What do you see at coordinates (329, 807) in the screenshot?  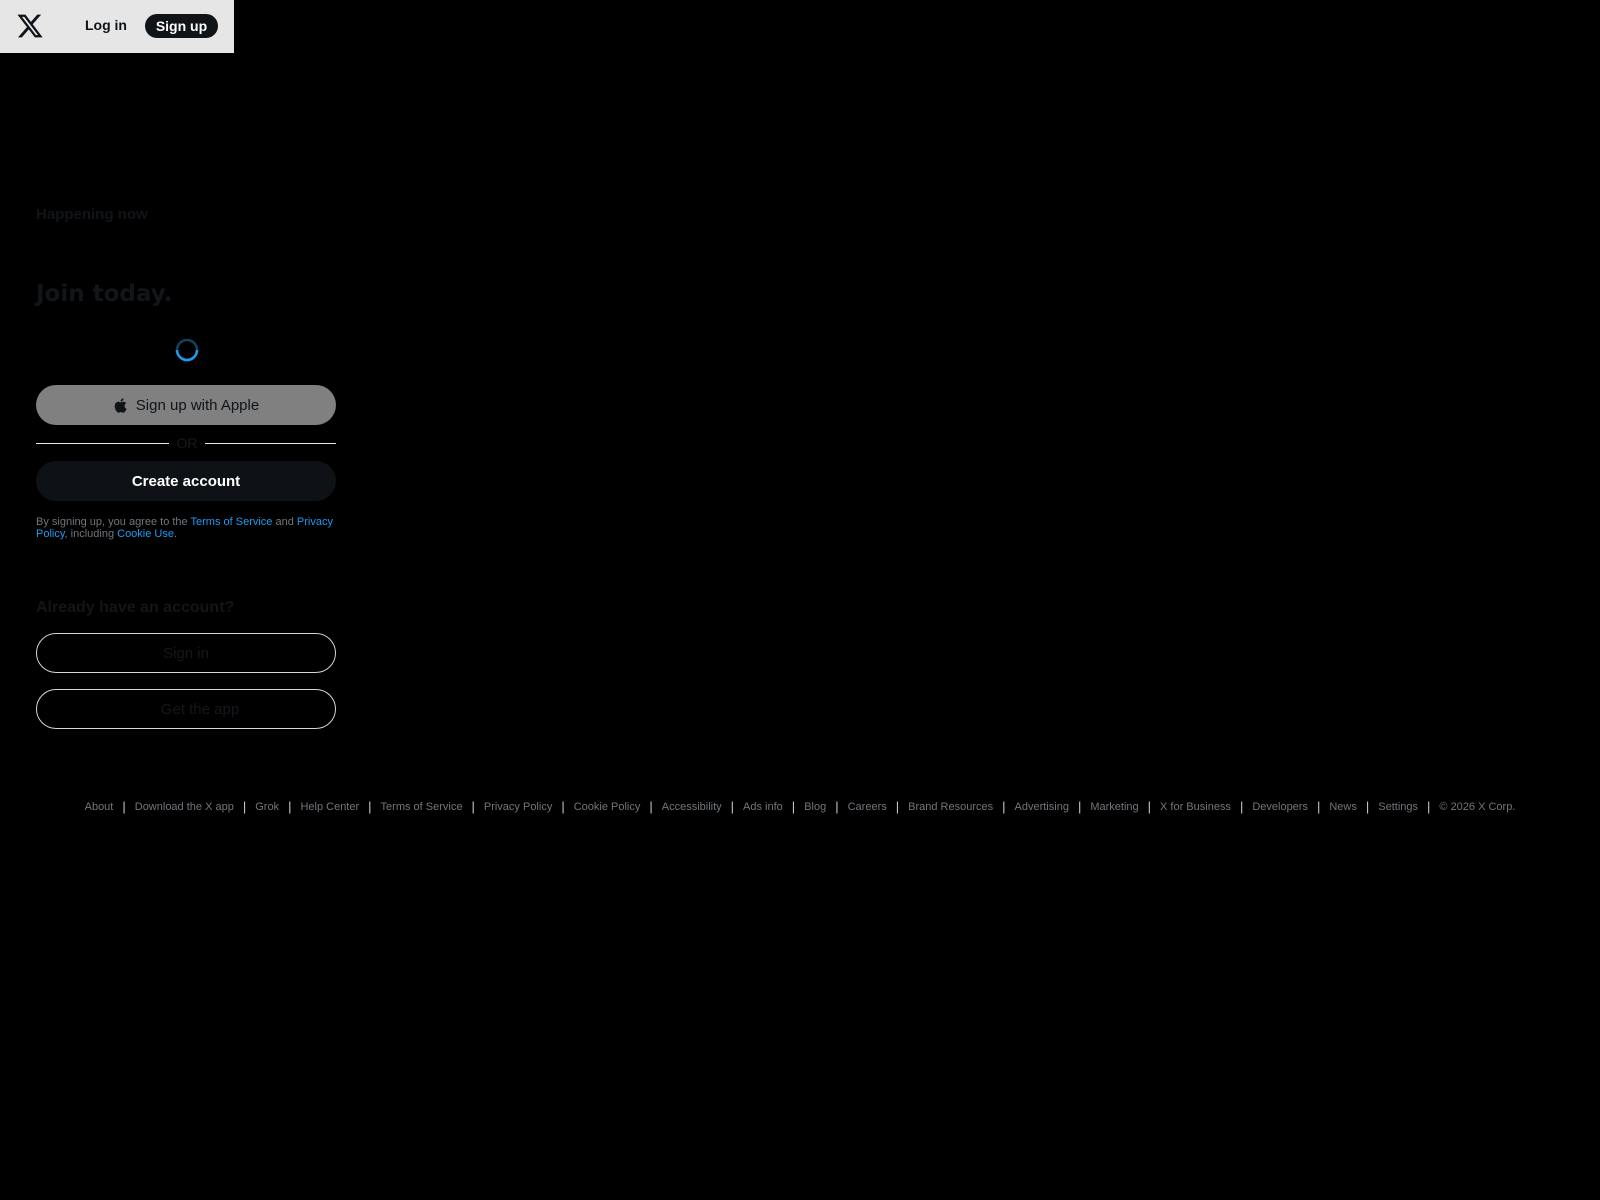 I see `footer-link-help-center: Help Center` at bounding box center [329, 807].